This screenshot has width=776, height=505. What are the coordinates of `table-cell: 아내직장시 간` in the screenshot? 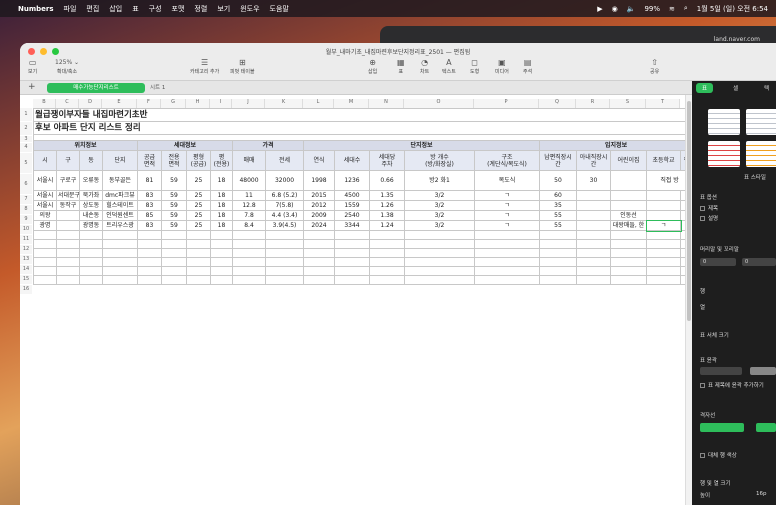 It's located at (593, 160).